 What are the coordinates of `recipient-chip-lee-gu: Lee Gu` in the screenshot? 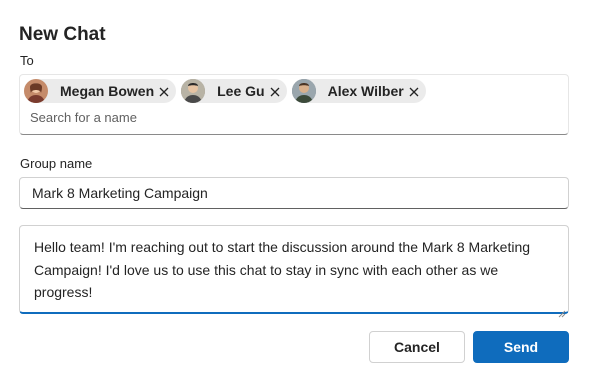 It's located at (234, 91).